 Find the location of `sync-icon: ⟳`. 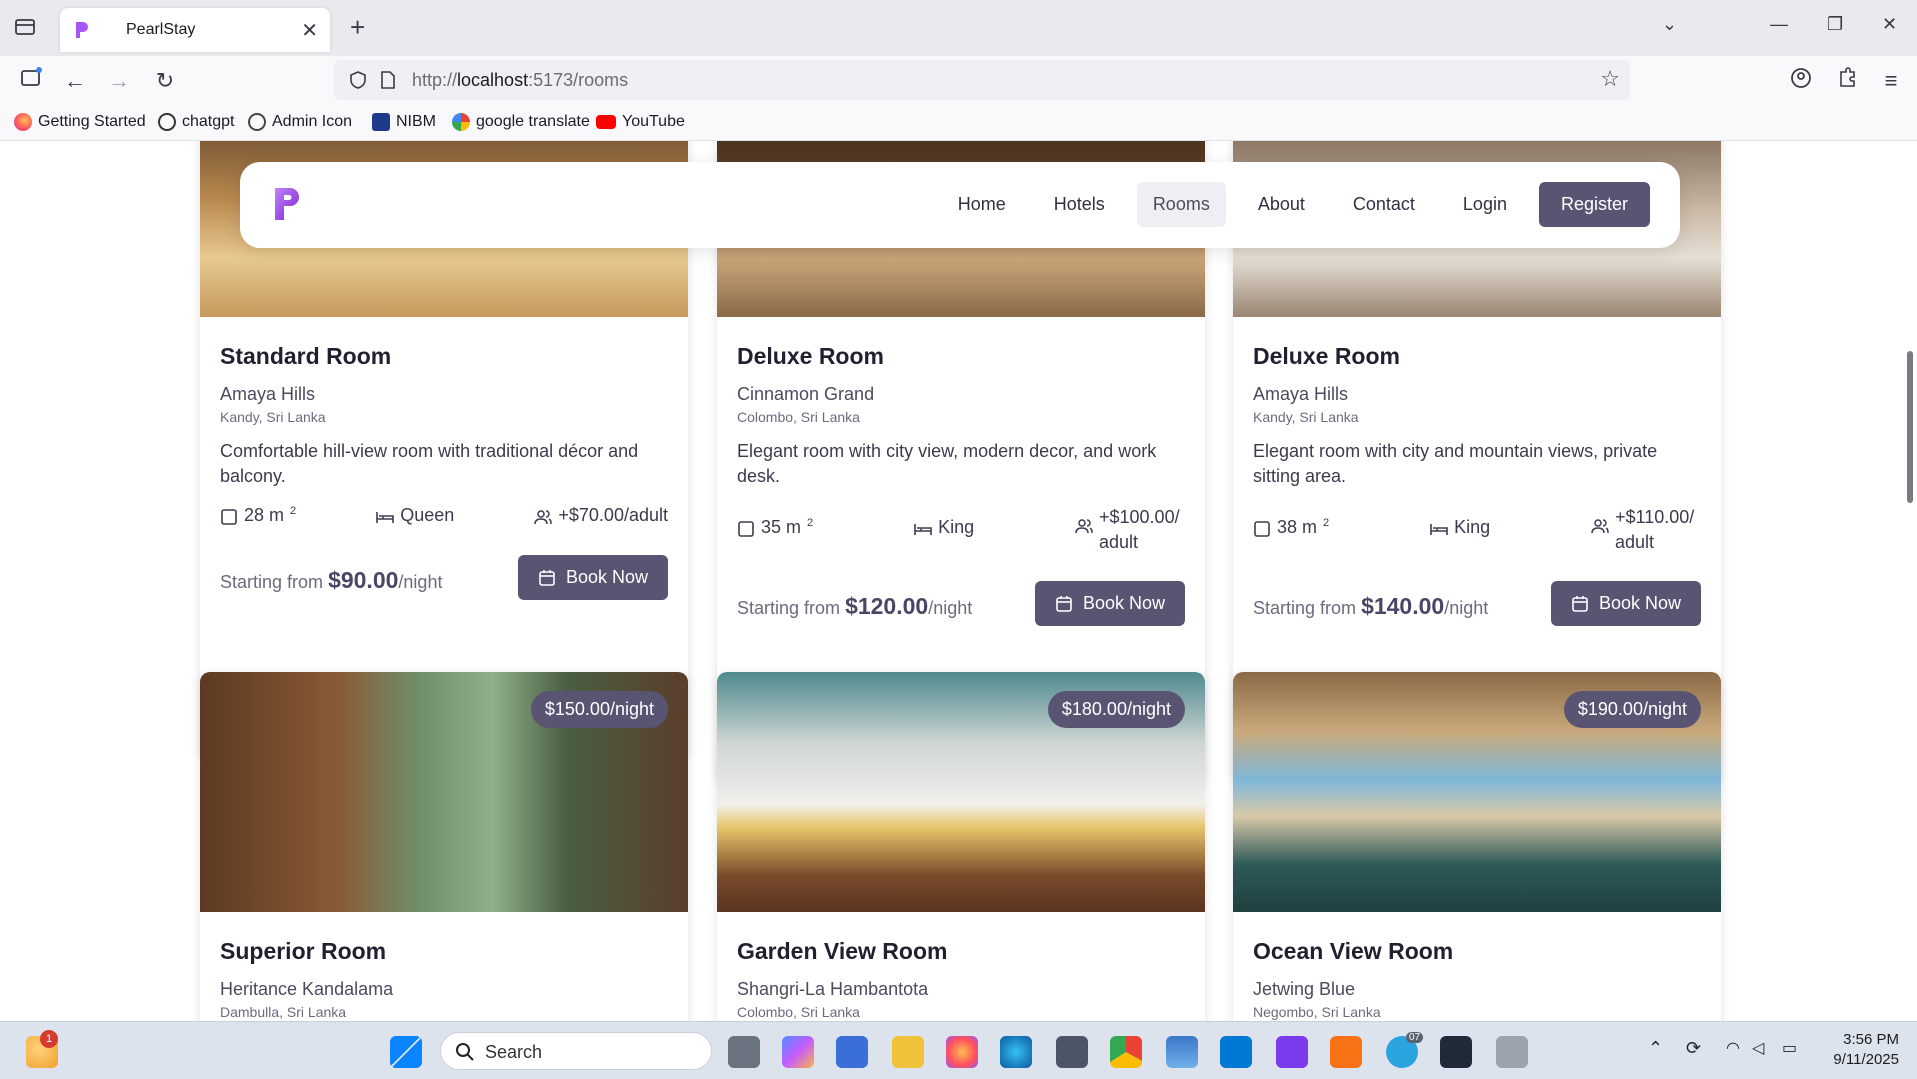

sync-icon: ⟳ is located at coordinates (1693, 1048).